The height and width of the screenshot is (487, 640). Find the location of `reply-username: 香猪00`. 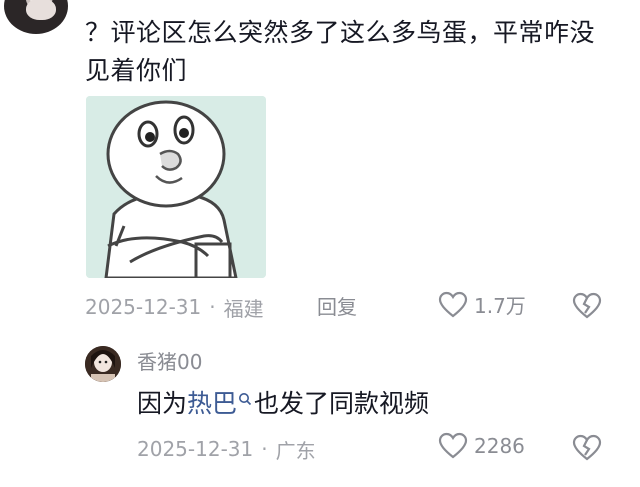

reply-username: 香猪00 is located at coordinates (169, 362).